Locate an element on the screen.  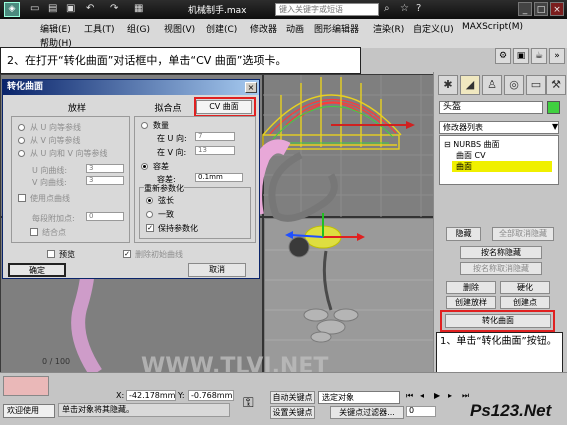
radio-from-v is located at coordinates (21, 140).